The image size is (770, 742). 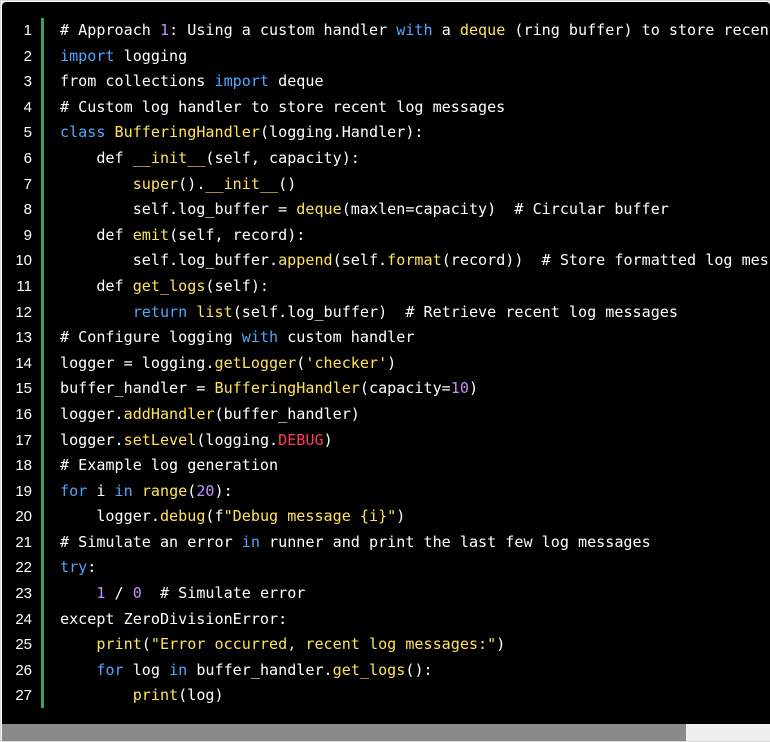 What do you see at coordinates (23, 645) in the screenshot?
I see `line-number: 25` at bounding box center [23, 645].